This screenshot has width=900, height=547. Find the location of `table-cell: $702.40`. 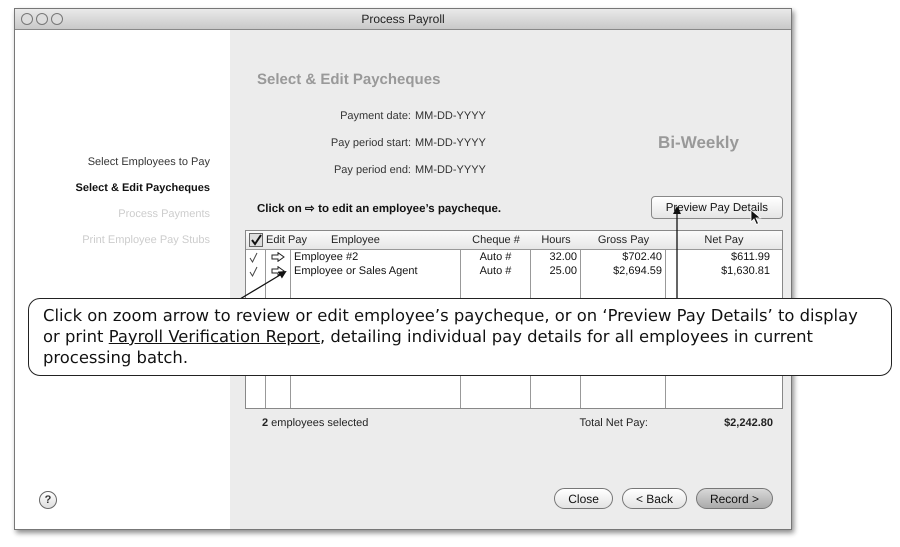

table-cell: $702.40 is located at coordinates (642, 257).